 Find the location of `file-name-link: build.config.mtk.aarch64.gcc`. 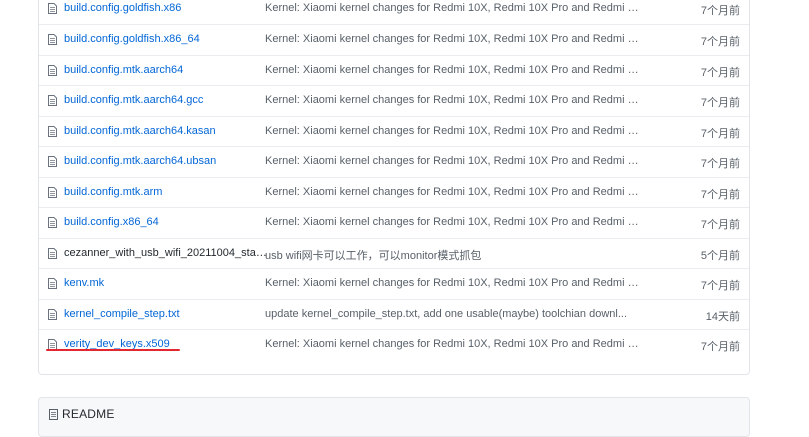

file-name-link: build.config.mtk.aarch64.gcc is located at coordinates (133, 100).